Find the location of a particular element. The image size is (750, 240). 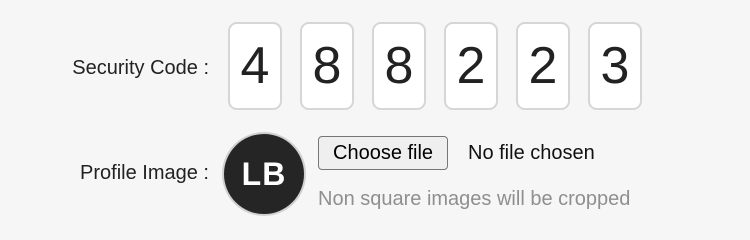

file-status-text: No file chosen is located at coordinates (531, 153).